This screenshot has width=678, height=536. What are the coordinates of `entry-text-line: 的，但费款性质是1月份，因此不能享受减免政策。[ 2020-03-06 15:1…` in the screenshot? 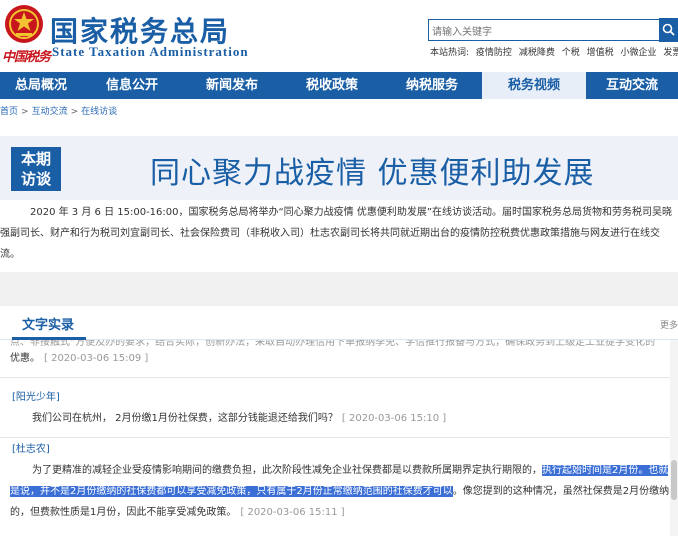 It's located at (335, 512).